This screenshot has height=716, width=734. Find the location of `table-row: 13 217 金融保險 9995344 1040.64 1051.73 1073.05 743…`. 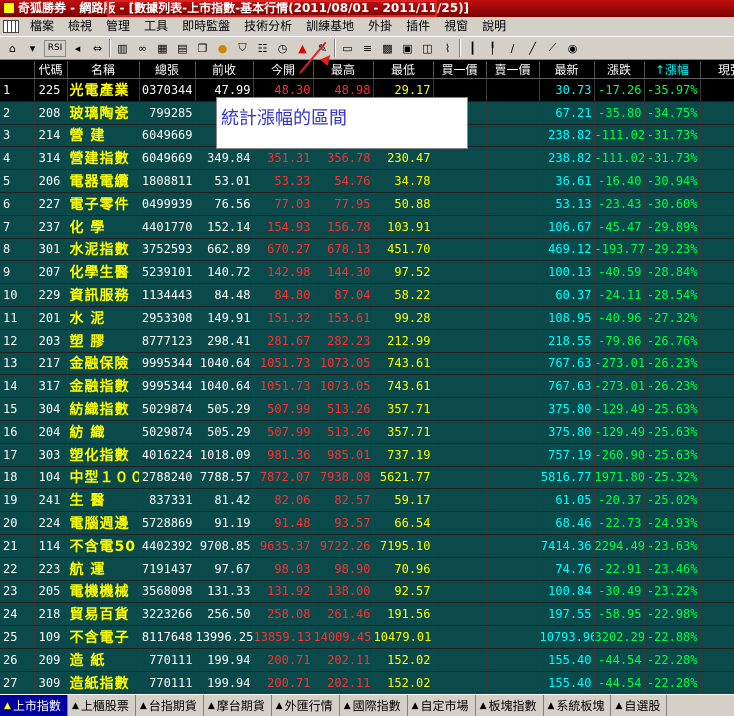

table-row: 13 217 金融保險 9995344 1040.64 1051.73 1073.05 743… is located at coordinates (367, 364).